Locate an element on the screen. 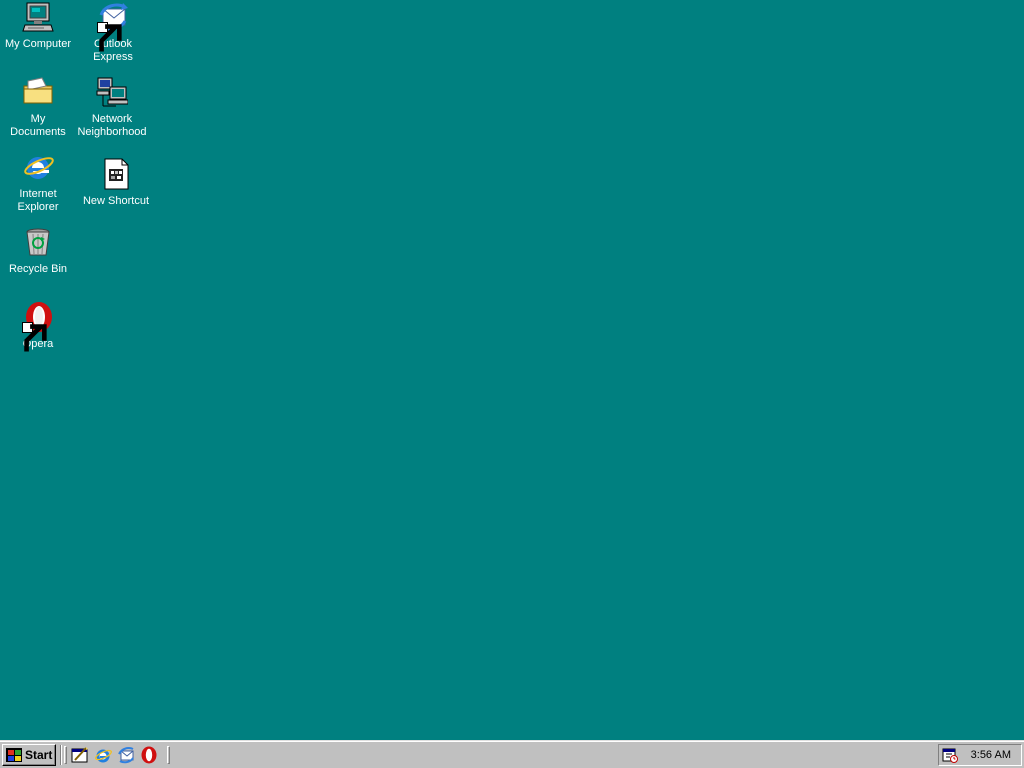 The height and width of the screenshot is (768, 1024). desktop-icon-my-computer: My Computer is located at coordinates (38, 26).